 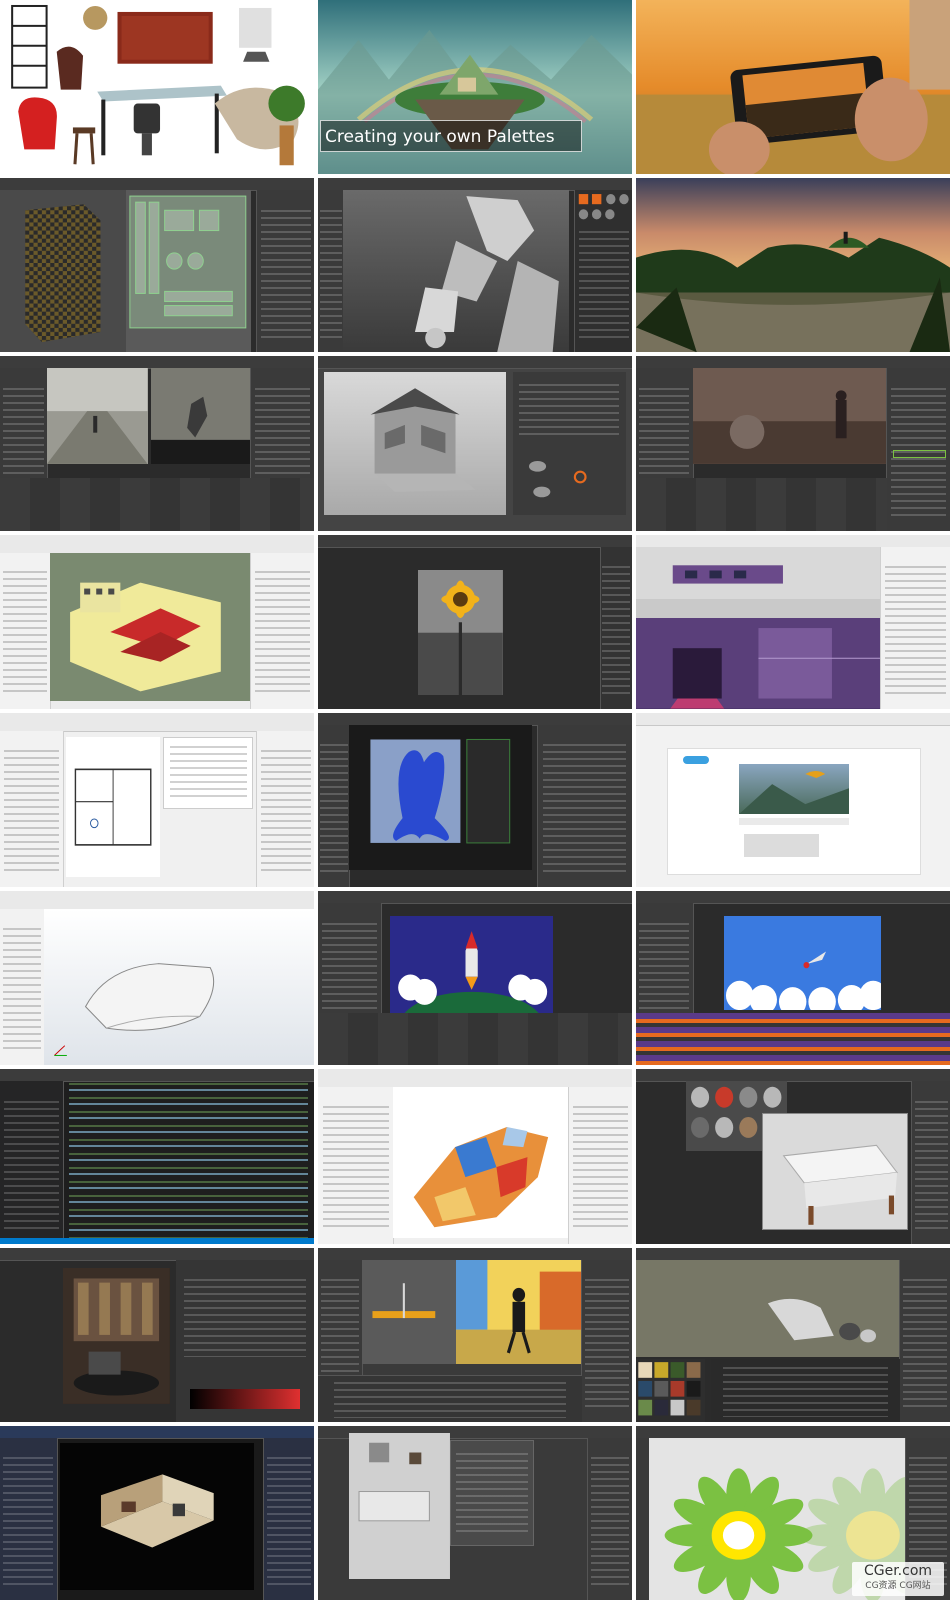 I want to click on source-monitor, so click(x=97, y=416).